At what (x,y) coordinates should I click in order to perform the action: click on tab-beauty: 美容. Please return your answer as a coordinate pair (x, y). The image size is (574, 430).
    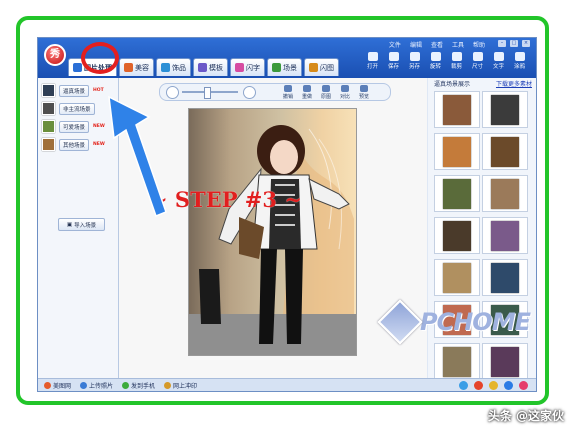
    Looking at the image, I should click on (136, 67).